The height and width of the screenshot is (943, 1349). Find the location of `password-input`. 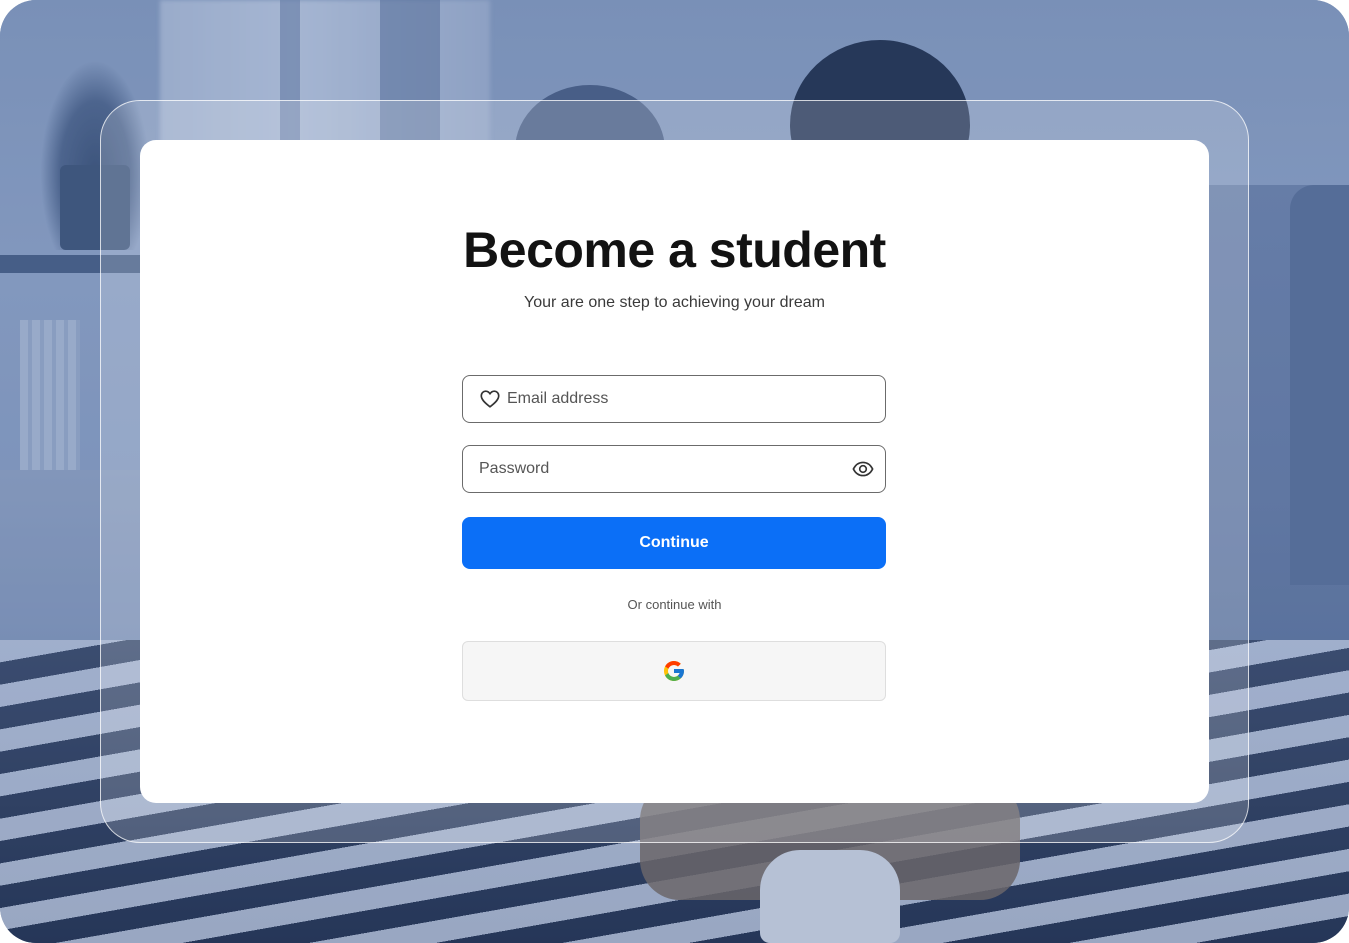

password-input is located at coordinates (659, 469).